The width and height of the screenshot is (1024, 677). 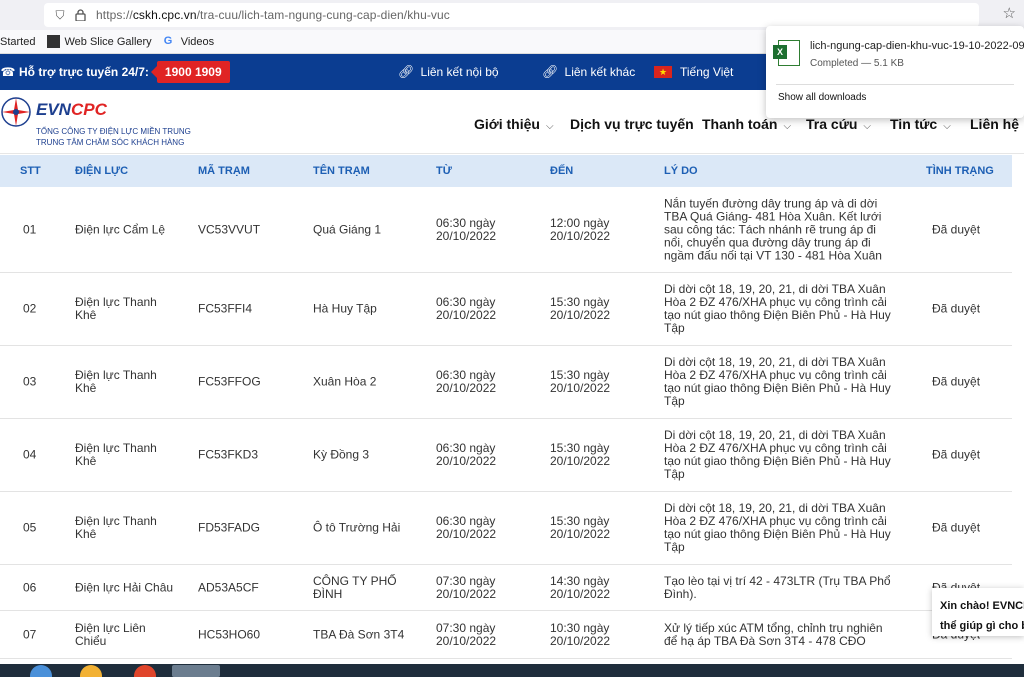 I want to click on col-dien-luc: ĐIỆN LỰC, so click(x=102, y=171).